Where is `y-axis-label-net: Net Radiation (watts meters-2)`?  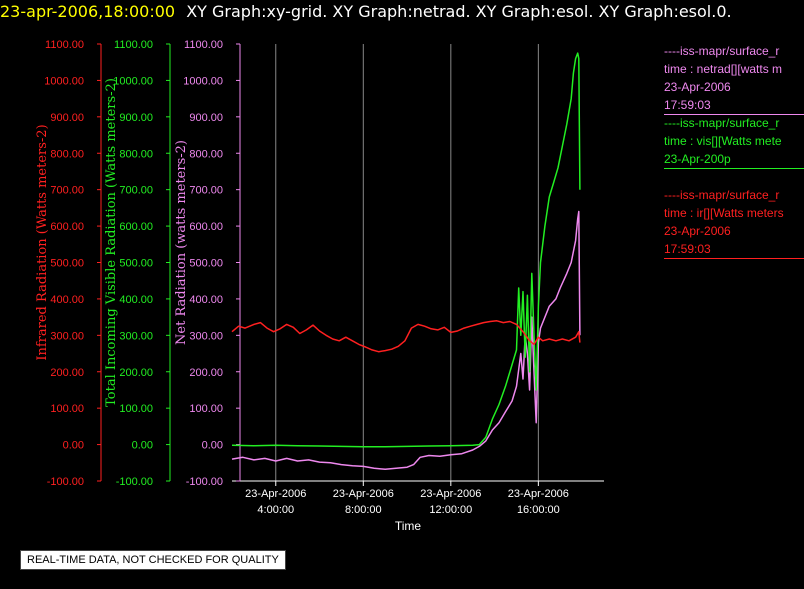
y-axis-label-net: Net Radiation (watts meters-2) is located at coordinates (181, 242).